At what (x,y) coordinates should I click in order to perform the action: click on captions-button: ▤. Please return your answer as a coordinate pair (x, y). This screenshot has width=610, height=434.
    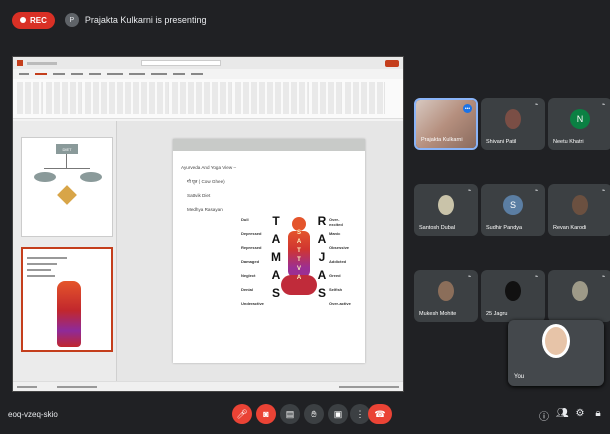
    Looking at the image, I should click on (290, 414).